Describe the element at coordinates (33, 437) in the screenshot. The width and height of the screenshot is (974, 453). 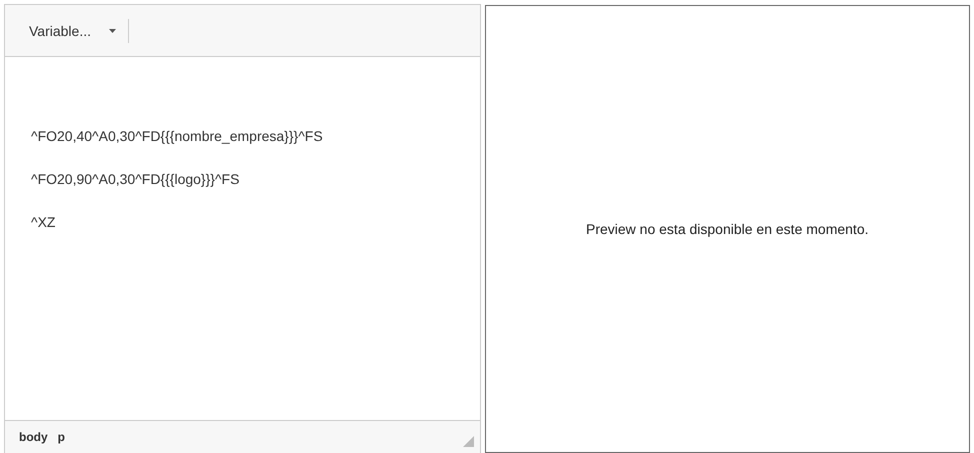
I see `element-path-item: body` at that location.